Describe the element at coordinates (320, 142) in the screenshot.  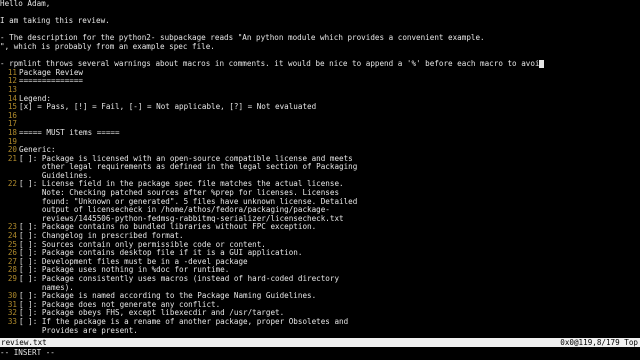
I see `numbered-line: 19` at that location.